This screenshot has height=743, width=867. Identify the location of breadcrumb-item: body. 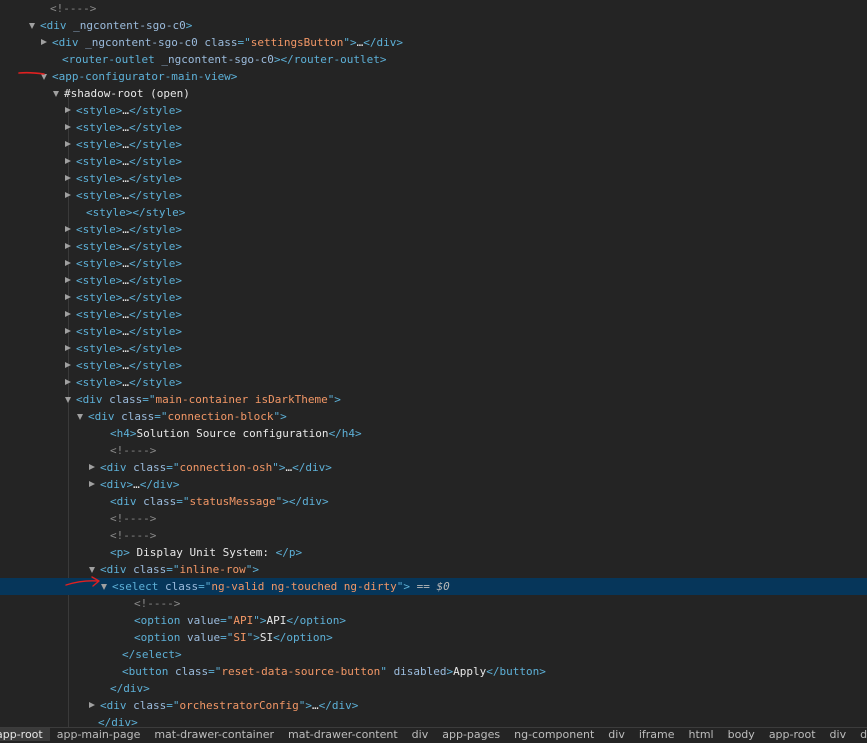
(741, 734).